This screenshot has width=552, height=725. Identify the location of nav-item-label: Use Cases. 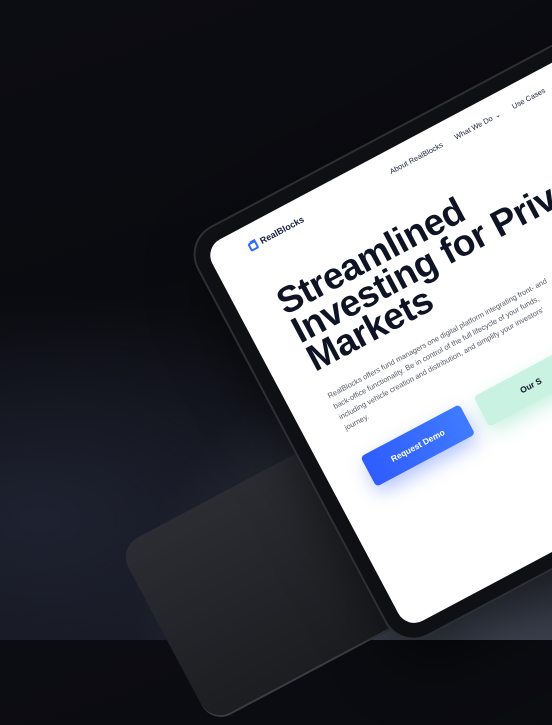
(528, 98).